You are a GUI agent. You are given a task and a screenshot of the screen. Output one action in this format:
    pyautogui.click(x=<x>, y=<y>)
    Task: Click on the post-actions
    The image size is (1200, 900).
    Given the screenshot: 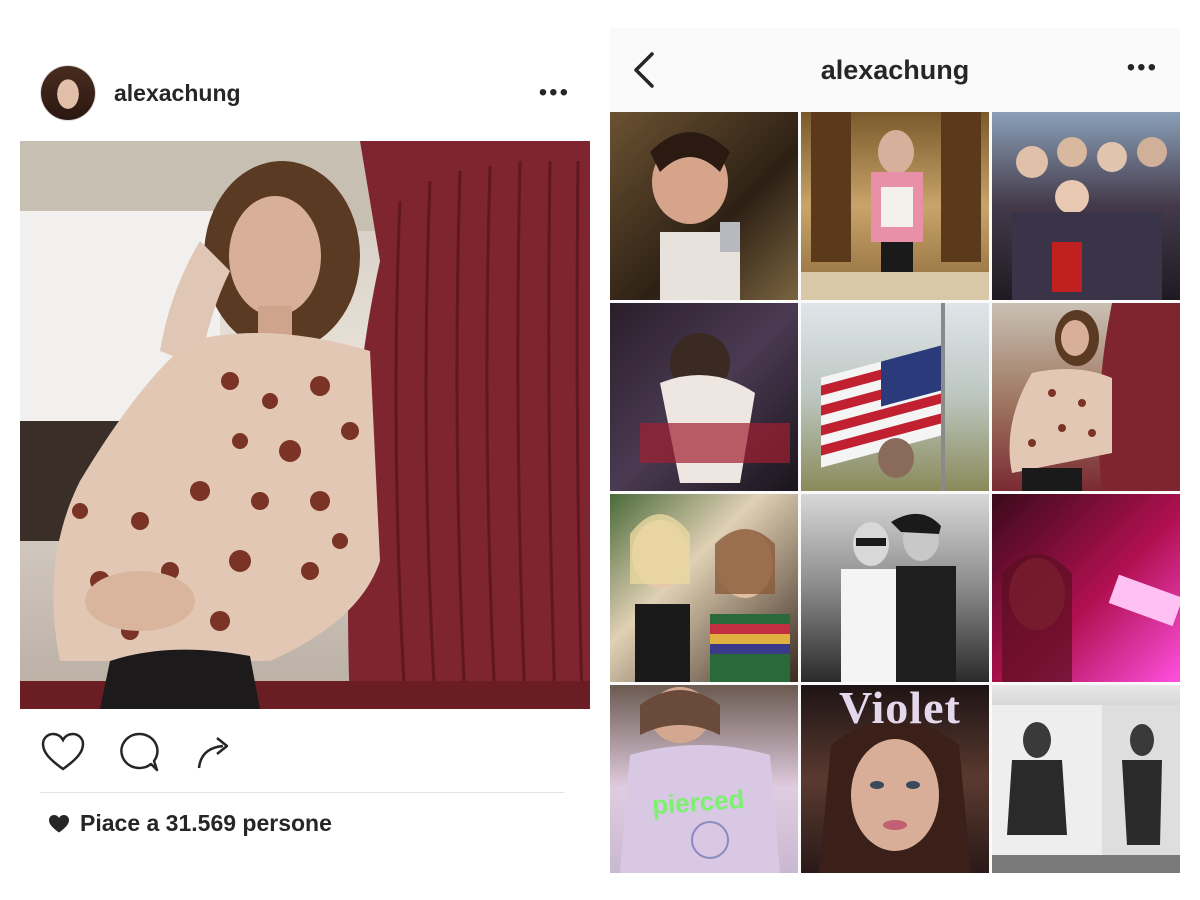 What is the action you would take?
    pyautogui.click(x=305, y=752)
    